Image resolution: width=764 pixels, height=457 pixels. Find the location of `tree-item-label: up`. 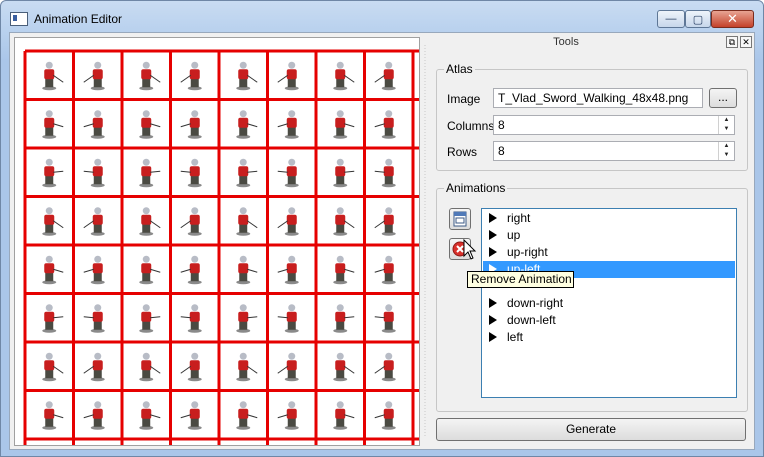

tree-item-label: up is located at coordinates (514, 235).